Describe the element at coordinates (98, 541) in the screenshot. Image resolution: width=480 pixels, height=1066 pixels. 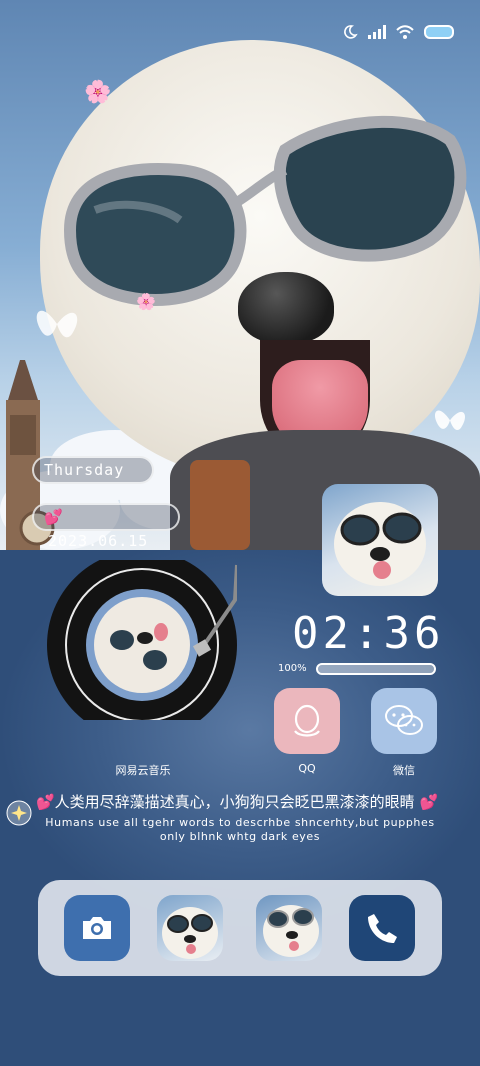
I see `date-label: 2023.06.15` at that location.